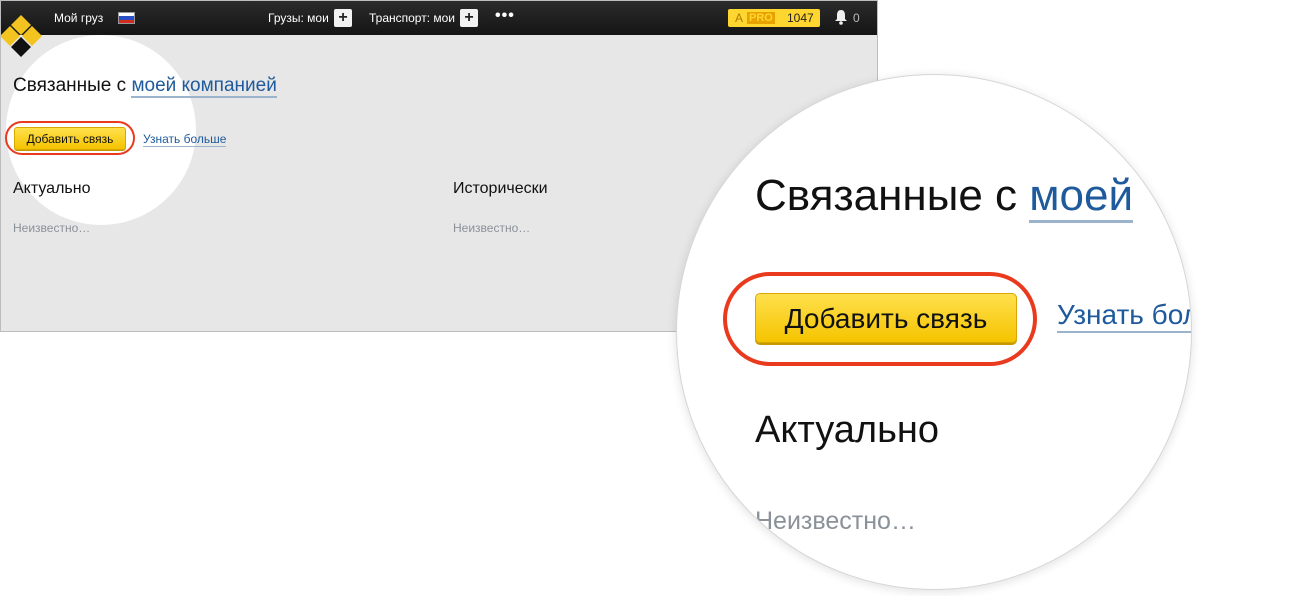 The height and width of the screenshot is (596, 1300). I want to click on pro-badge: A PRO 1047, so click(774, 18).